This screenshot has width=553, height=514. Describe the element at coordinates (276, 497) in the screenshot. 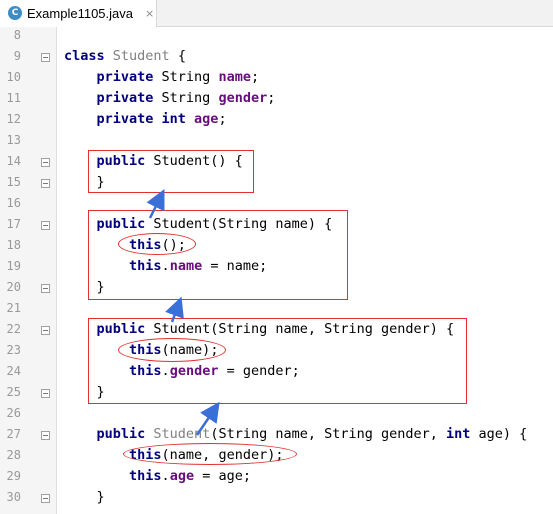

I see `code-line: 30 }` at that location.